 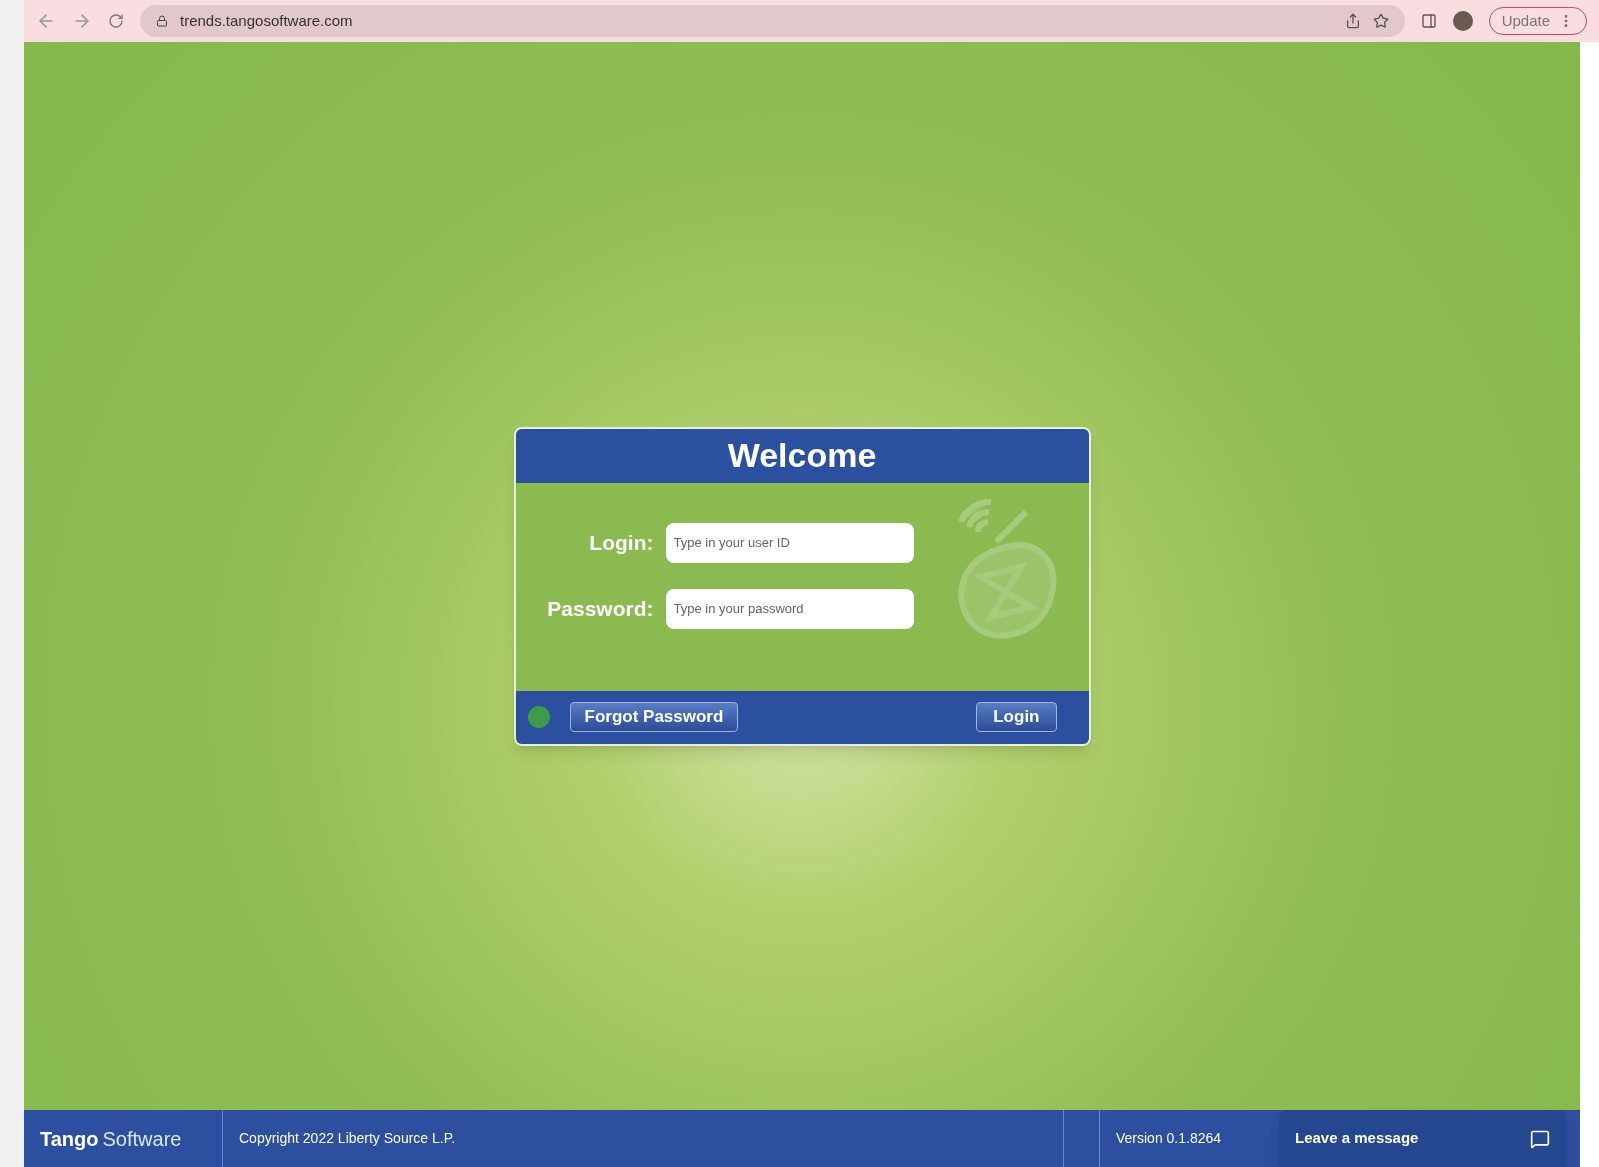 What do you see at coordinates (142, 1139) in the screenshot?
I see `brand-suffix: Software` at bounding box center [142, 1139].